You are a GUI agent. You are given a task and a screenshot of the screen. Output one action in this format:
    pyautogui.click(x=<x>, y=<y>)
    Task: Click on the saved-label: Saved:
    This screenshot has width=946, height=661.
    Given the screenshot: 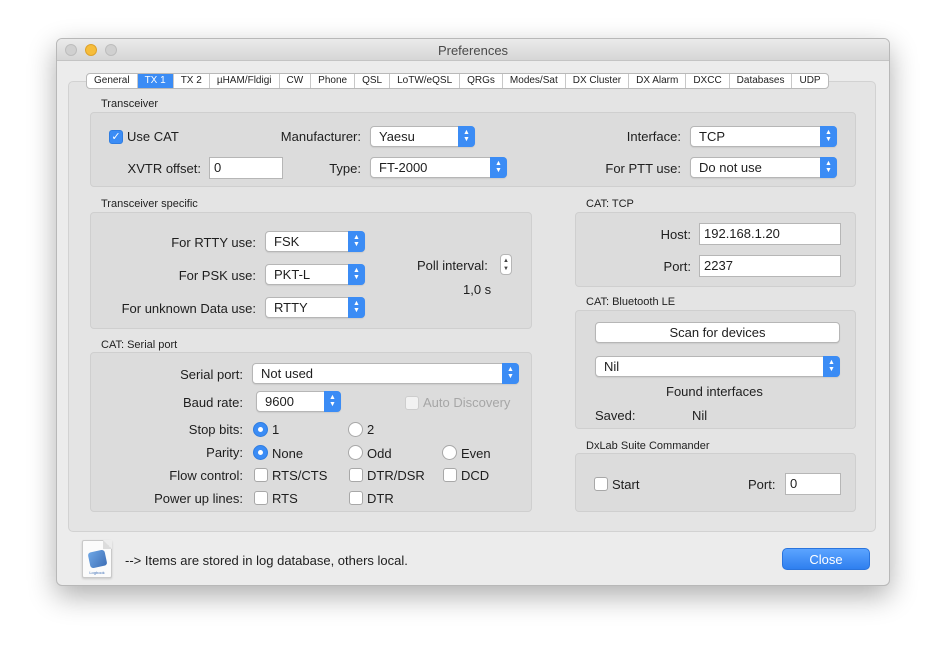 What is the action you would take?
    pyautogui.click(x=615, y=415)
    